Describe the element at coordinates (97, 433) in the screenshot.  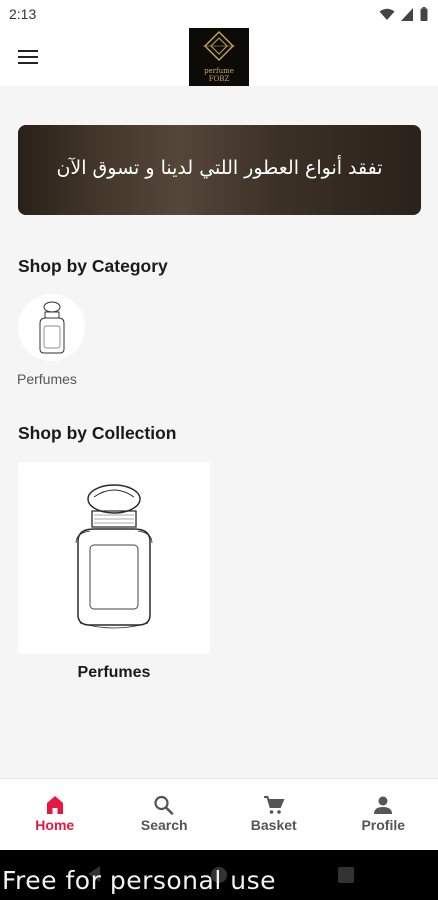
I see `collection-section-title: Shop by Collection` at that location.